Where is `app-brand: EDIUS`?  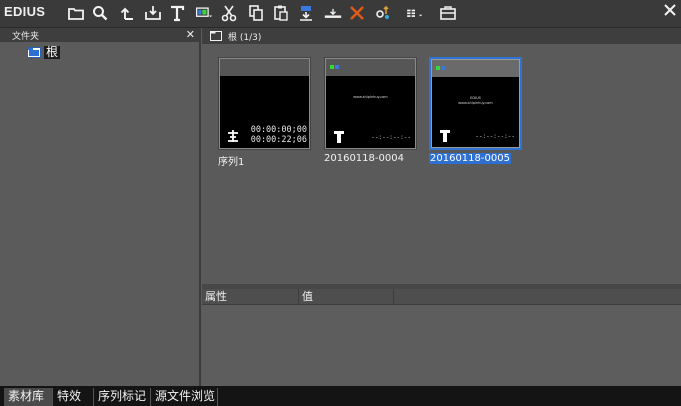
app-brand: EDIUS is located at coordinates (25, 11).